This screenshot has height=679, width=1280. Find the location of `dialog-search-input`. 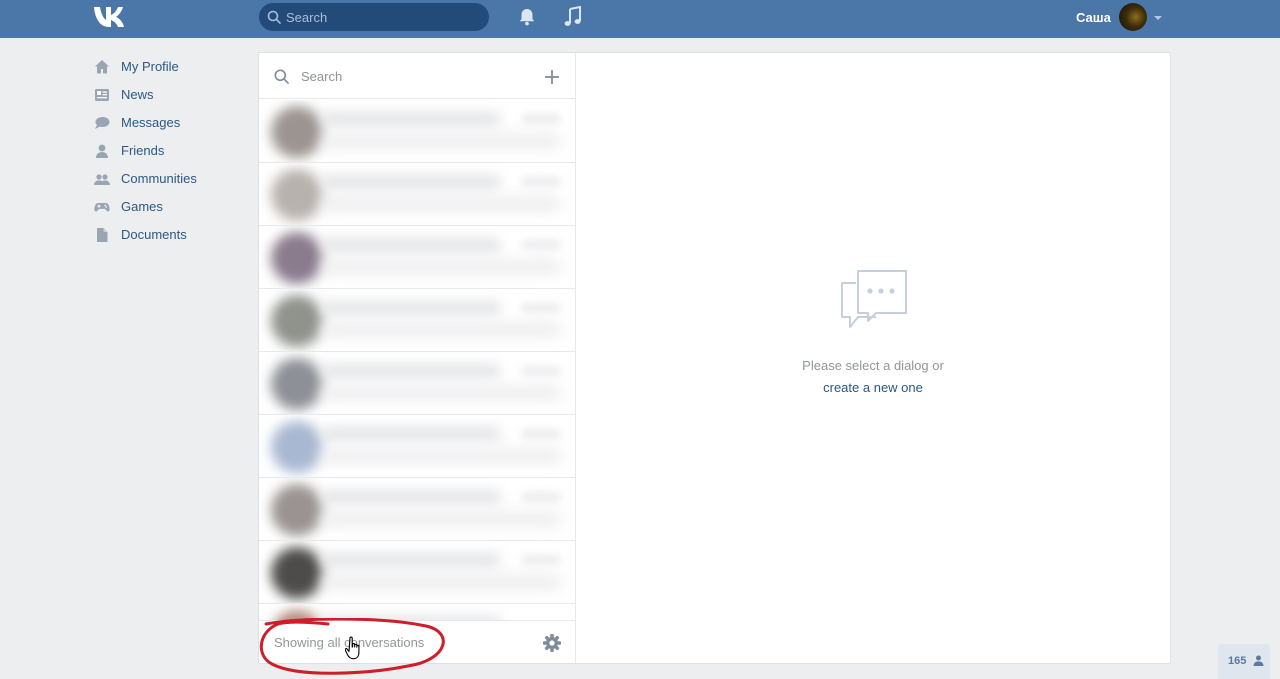

dialog-search-input is located at coordinates (411, 76).